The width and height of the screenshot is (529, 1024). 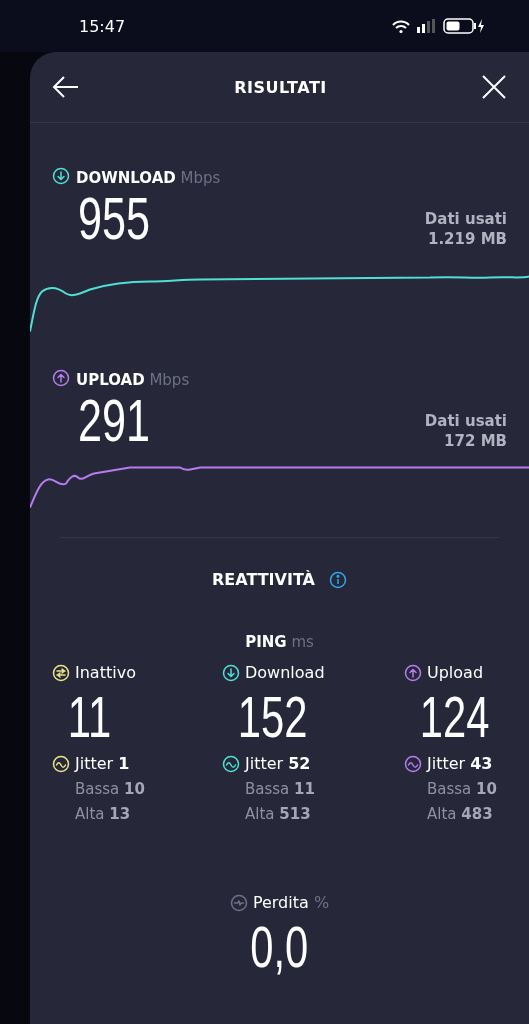 What do you see at coordinates (460, 814) in the screenshot?
I see `high-text: Alta 483` at bounding box center [460, 814].